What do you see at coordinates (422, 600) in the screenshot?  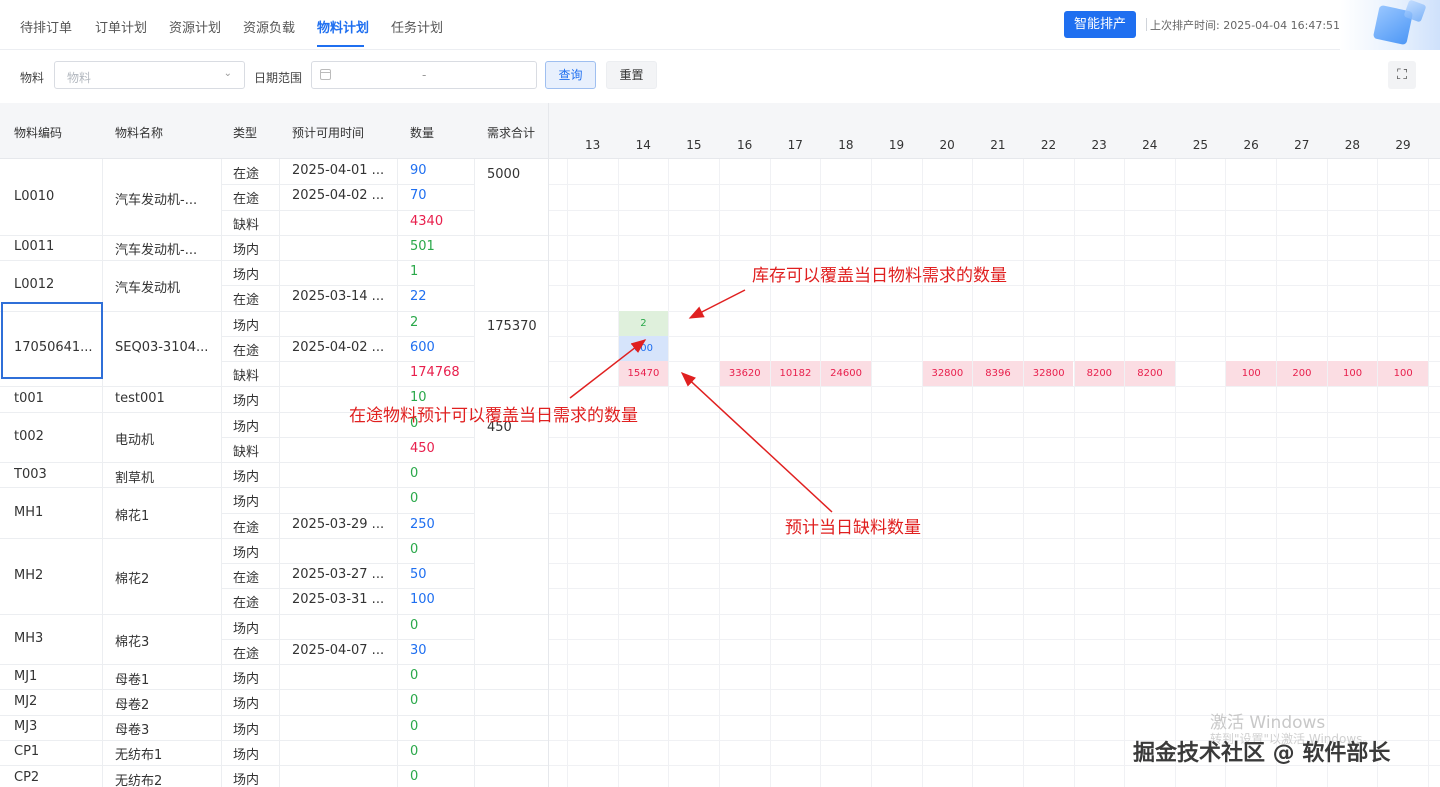 I see `quantity: 100` at bounding box center [422, 600].